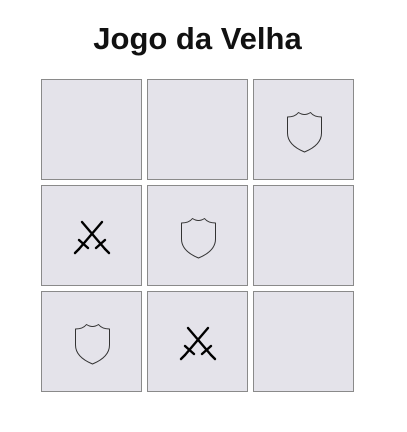 This screenshot has width=407, height=432. Describe the element at coordinates (303, 235) in the screenshot. I see `board-cell-r2-c3` at that location.